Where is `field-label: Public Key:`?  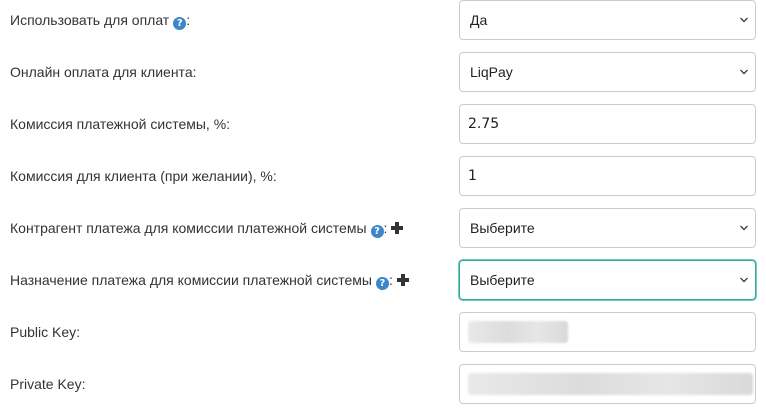 field-label: Public Key: is located at coordinates (45, 332).